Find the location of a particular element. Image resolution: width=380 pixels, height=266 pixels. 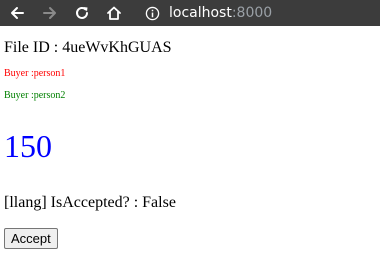

back-button is located at coordinates (17, 13).